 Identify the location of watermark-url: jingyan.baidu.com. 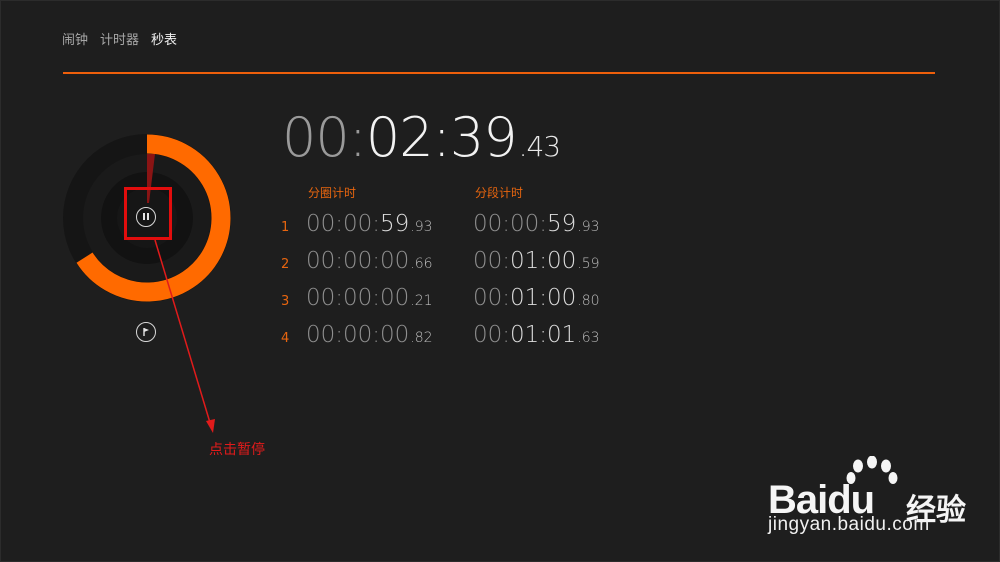
(849, 524).